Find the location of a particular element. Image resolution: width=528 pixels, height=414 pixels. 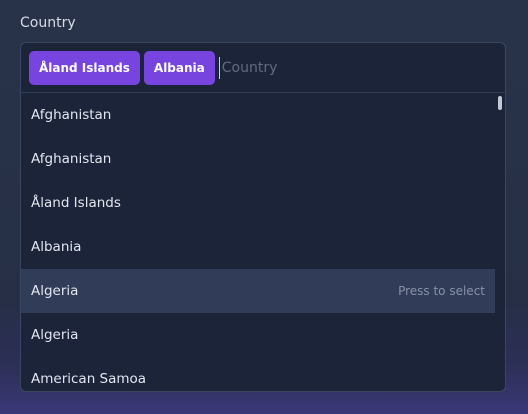

option-algeria: Algeria is located at coordinates (258, 335).